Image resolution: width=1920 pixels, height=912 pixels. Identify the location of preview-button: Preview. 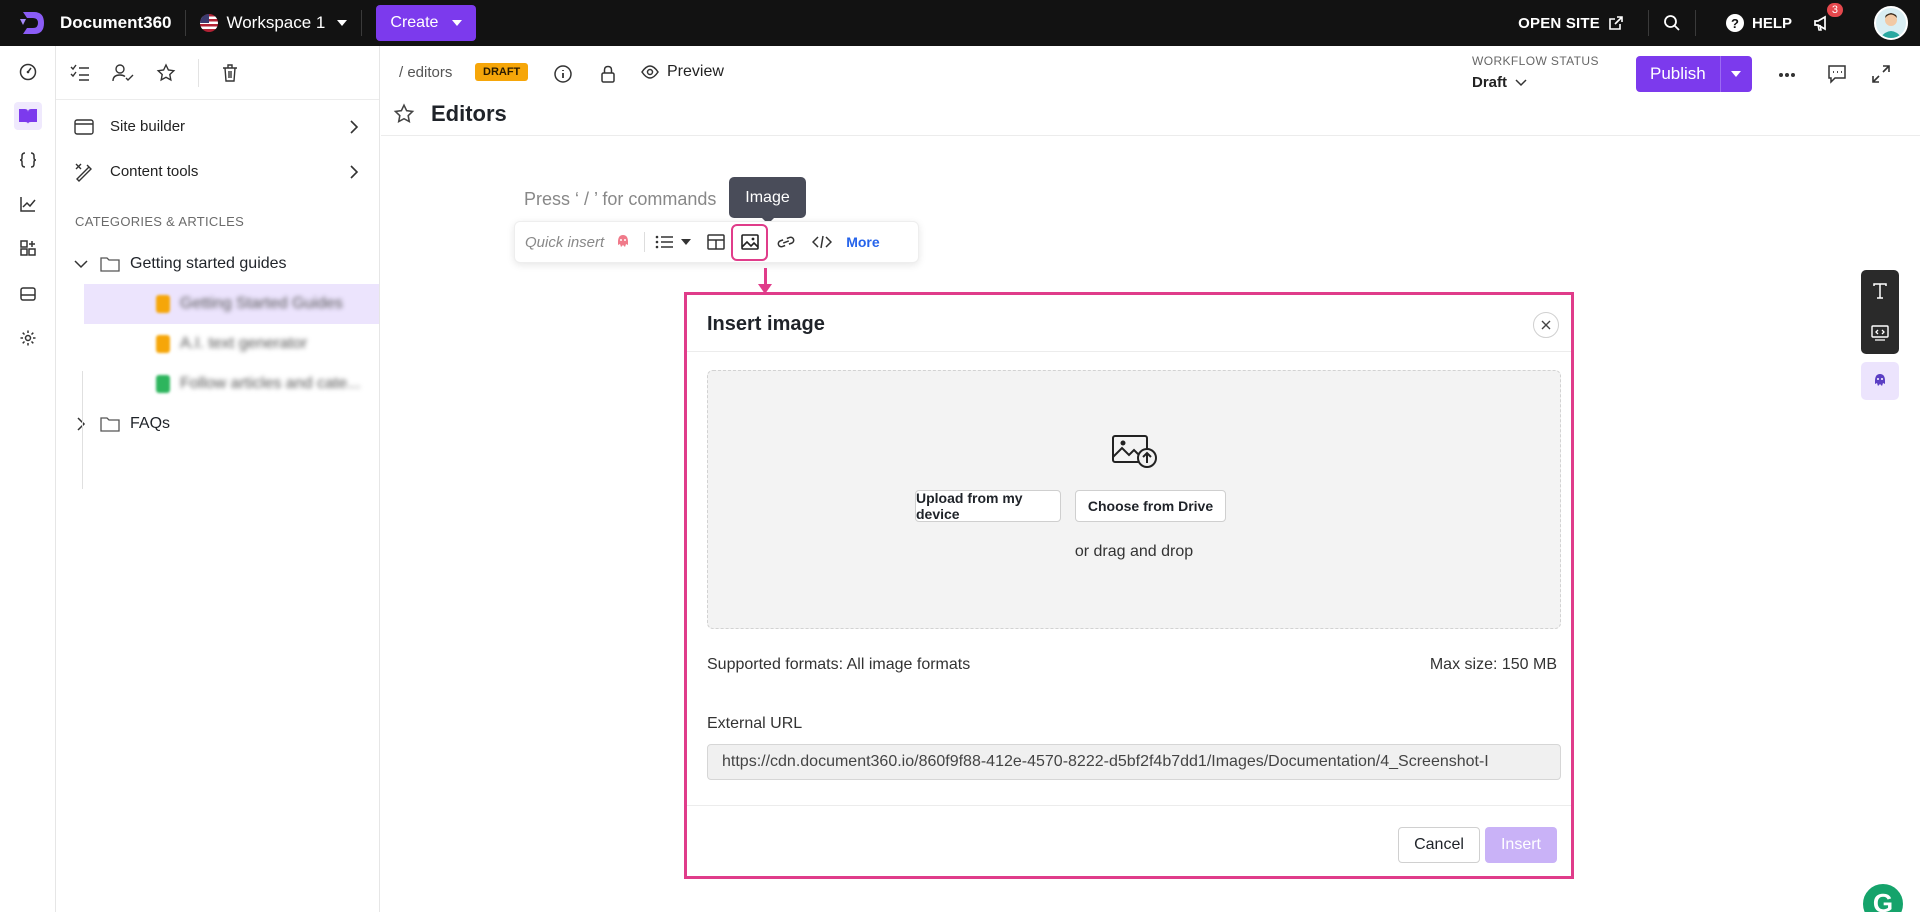
(682, 72).